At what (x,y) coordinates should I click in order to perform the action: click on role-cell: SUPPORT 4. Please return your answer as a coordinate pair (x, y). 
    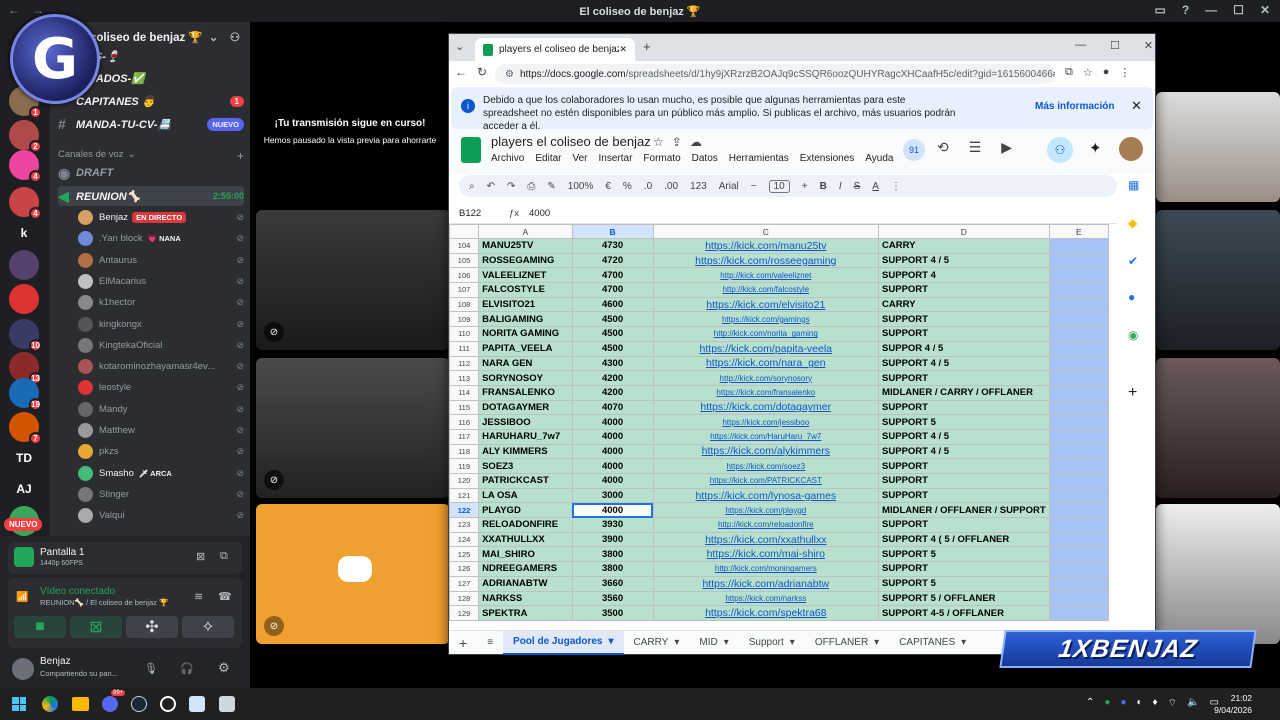
    Looking at the image, I should click on (964, 275).